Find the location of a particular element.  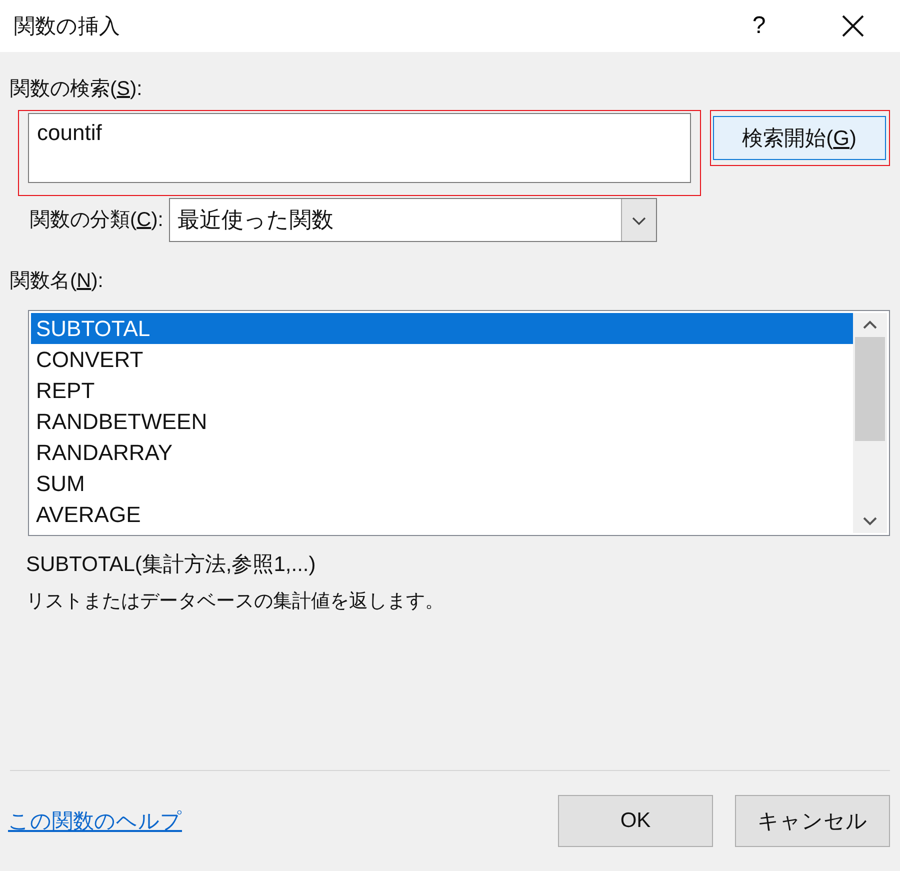

search-label: 関数の検索(S): is located at coordinates (77, 89).